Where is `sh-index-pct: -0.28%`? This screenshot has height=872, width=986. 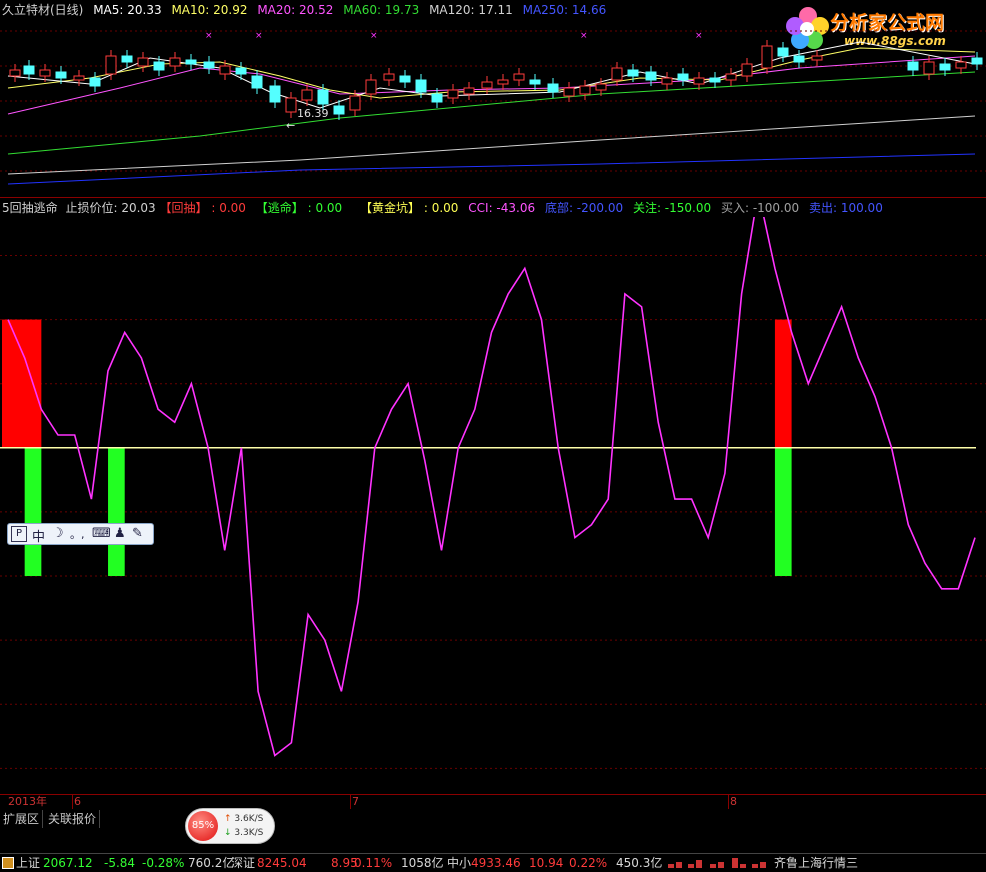 sh-index-pct: -0.28% is located at coordinates (163, 863).